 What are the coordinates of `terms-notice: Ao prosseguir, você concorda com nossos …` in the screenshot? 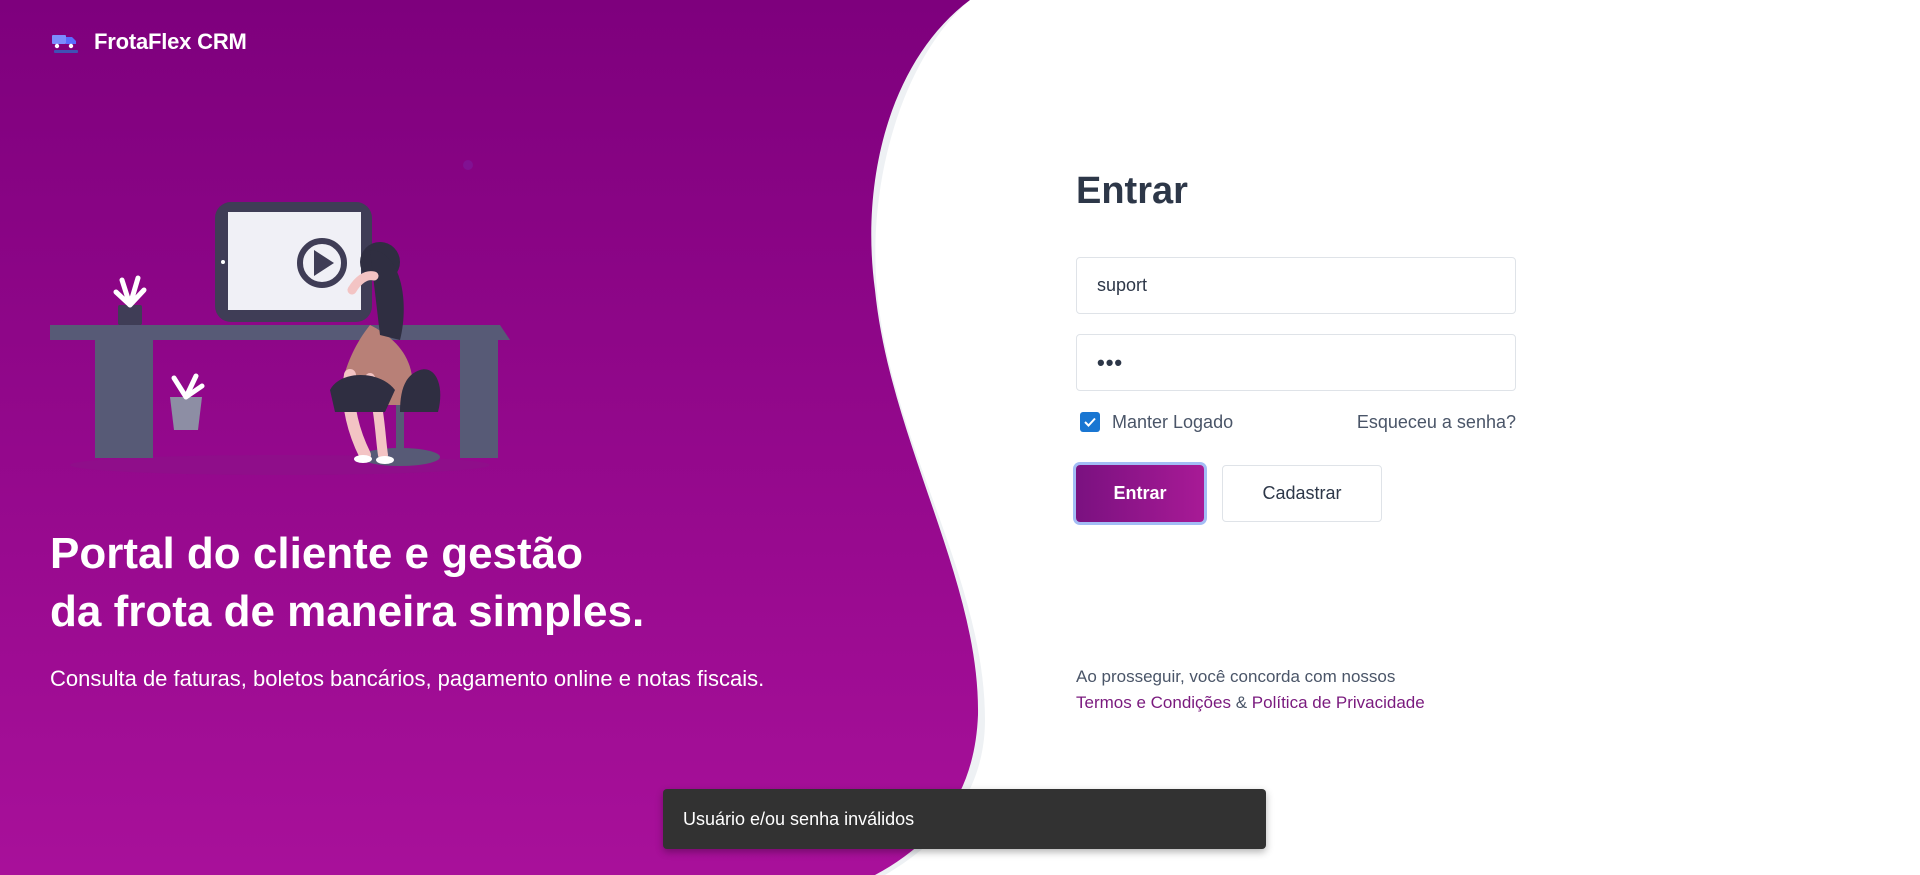 It's located at (1250, 690).